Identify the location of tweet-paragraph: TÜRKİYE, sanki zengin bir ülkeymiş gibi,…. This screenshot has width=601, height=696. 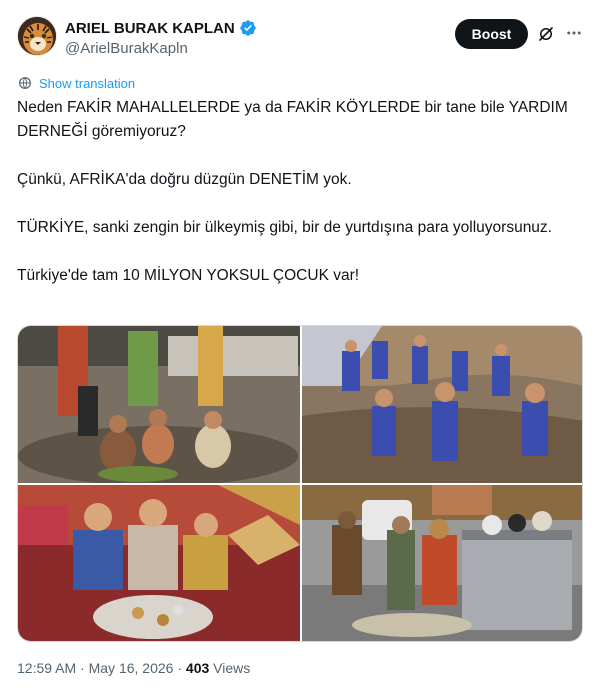
(284, 227).